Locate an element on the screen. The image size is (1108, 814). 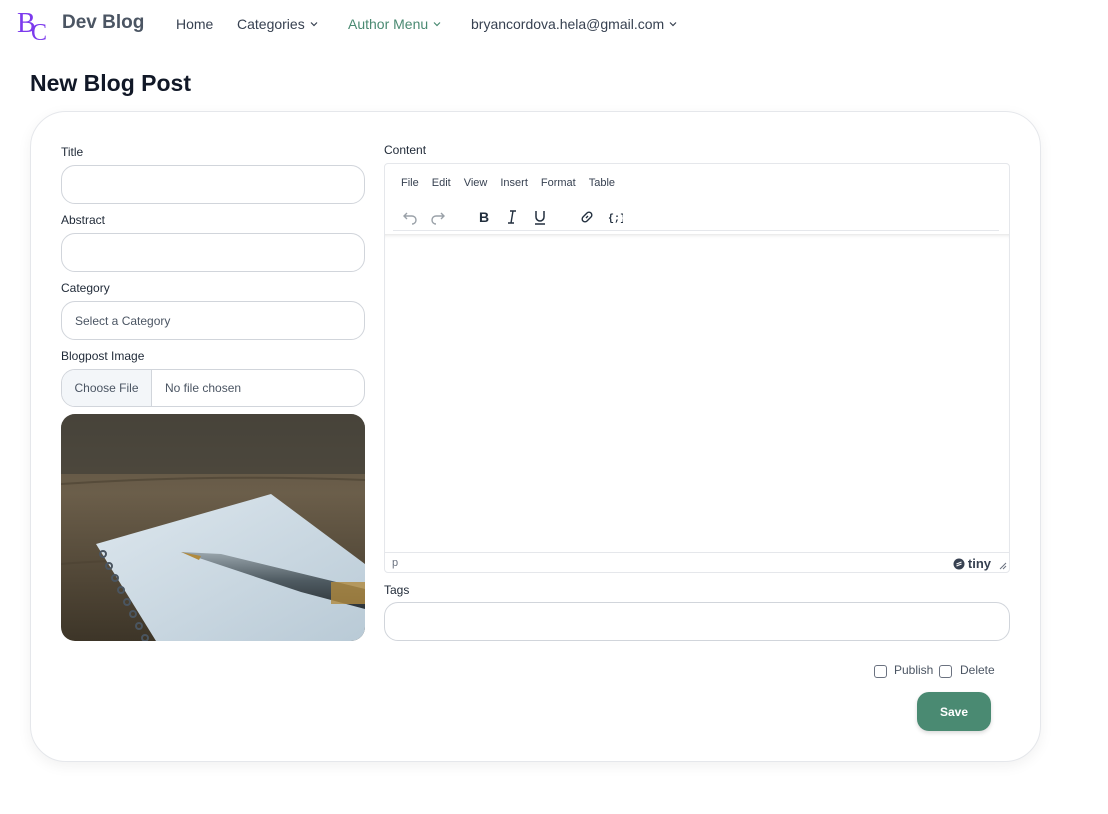
link-button is located at coordinates (587, 217).